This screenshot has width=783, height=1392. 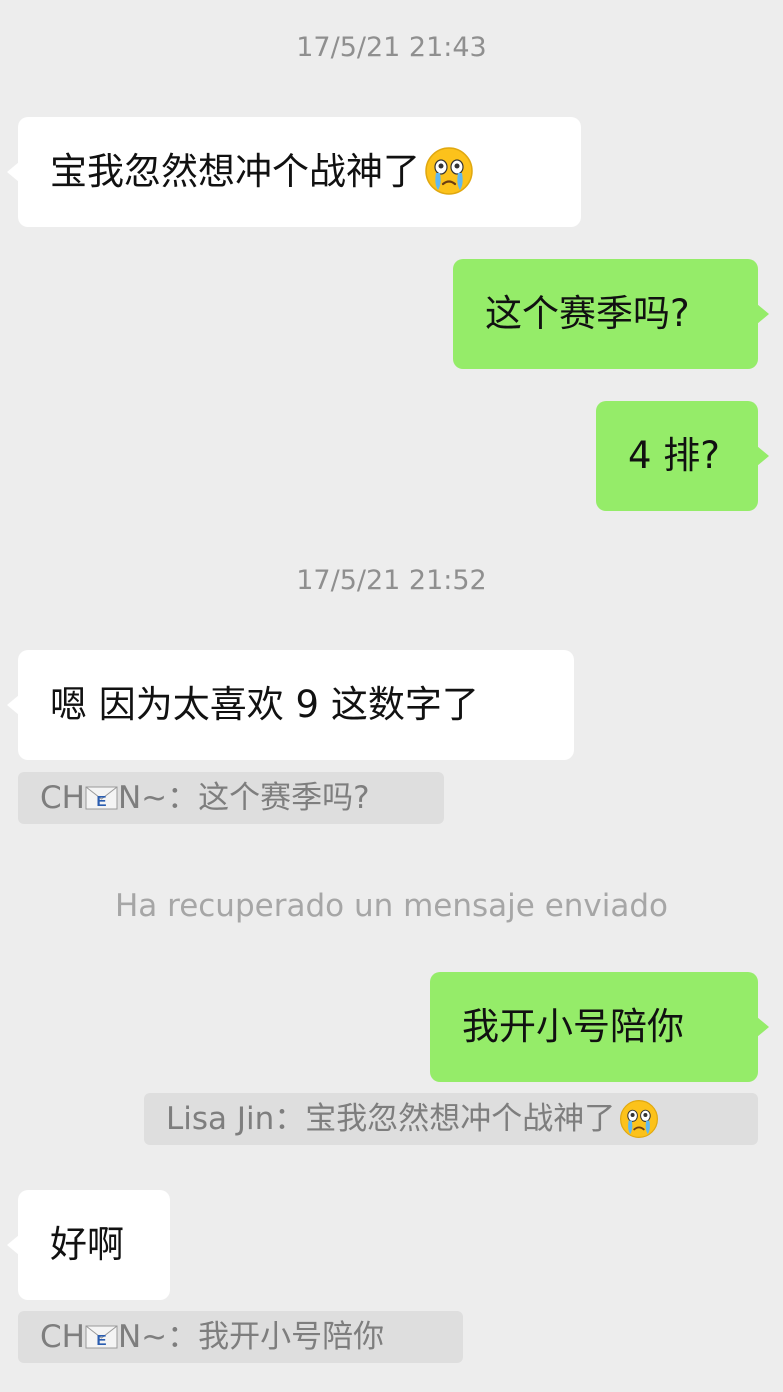 What do you see at coordinates (235, 171) in the screenshot?
I see `message-text: 宝我忽然想冲个战神了` at bounding box center [235, 171].